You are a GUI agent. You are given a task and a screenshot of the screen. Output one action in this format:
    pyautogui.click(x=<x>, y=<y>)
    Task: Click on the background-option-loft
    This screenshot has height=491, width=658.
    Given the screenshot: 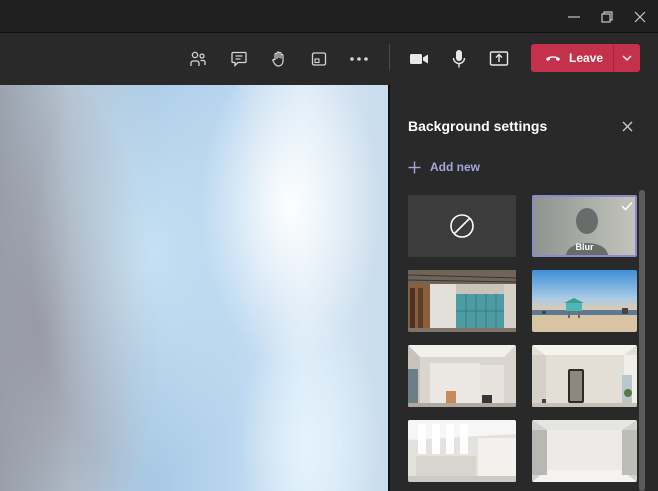 What is the action you would take?
    pyautogui.click(x=462, y=451)
    